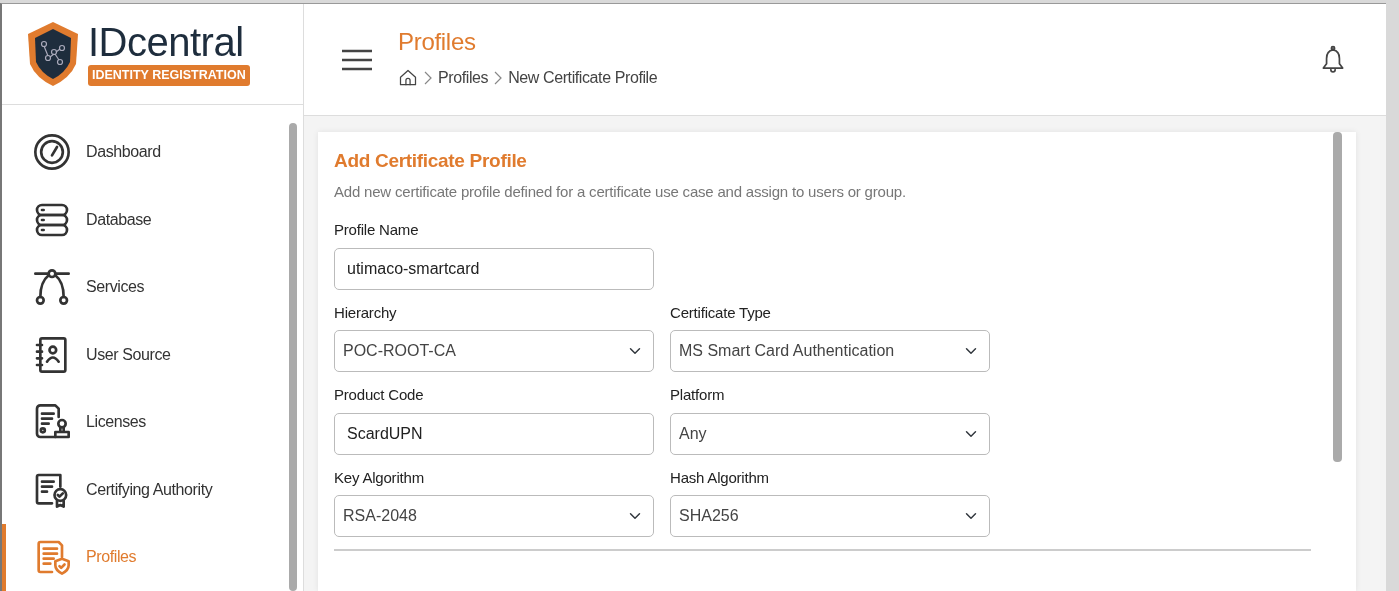 Image resolution: width=1399 pixels, height=591 pixels. I want to click on sidebar-item: Licenses, so click(145, 422).